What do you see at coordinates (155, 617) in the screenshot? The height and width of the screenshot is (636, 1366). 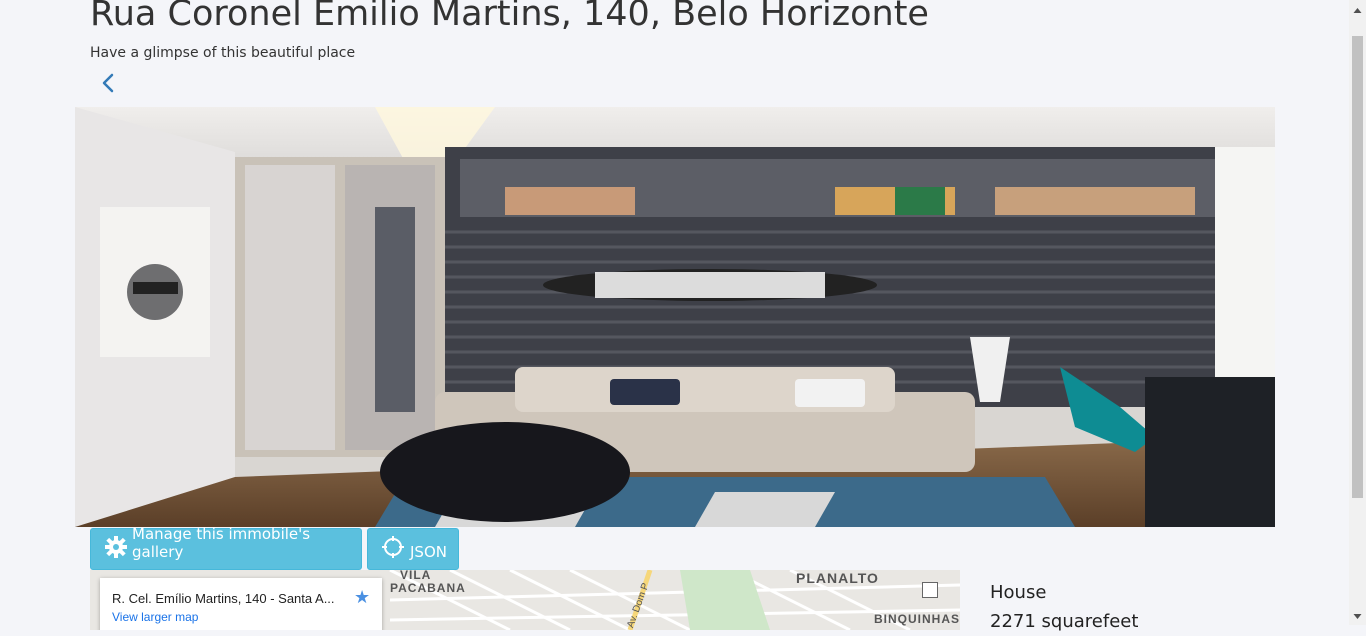 I see `view-larger-map-link: View larger map` at bounding box center [155, 617].